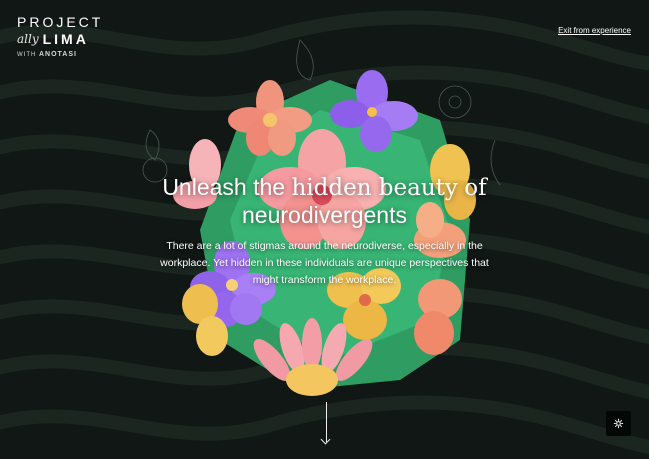  I want to click on logo-with-text: WITH, so click(27, 55).